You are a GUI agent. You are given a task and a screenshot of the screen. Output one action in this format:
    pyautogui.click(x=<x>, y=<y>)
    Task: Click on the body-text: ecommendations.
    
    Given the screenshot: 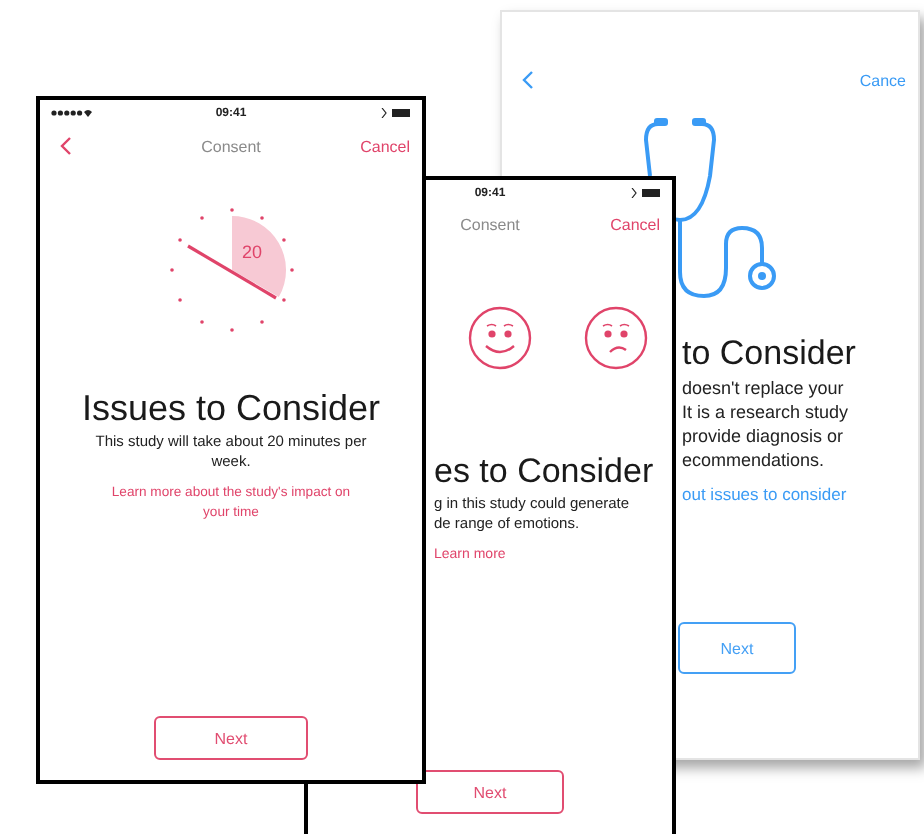 What is the action you would take?
    pyautogui.click(x=753, y=460)
    